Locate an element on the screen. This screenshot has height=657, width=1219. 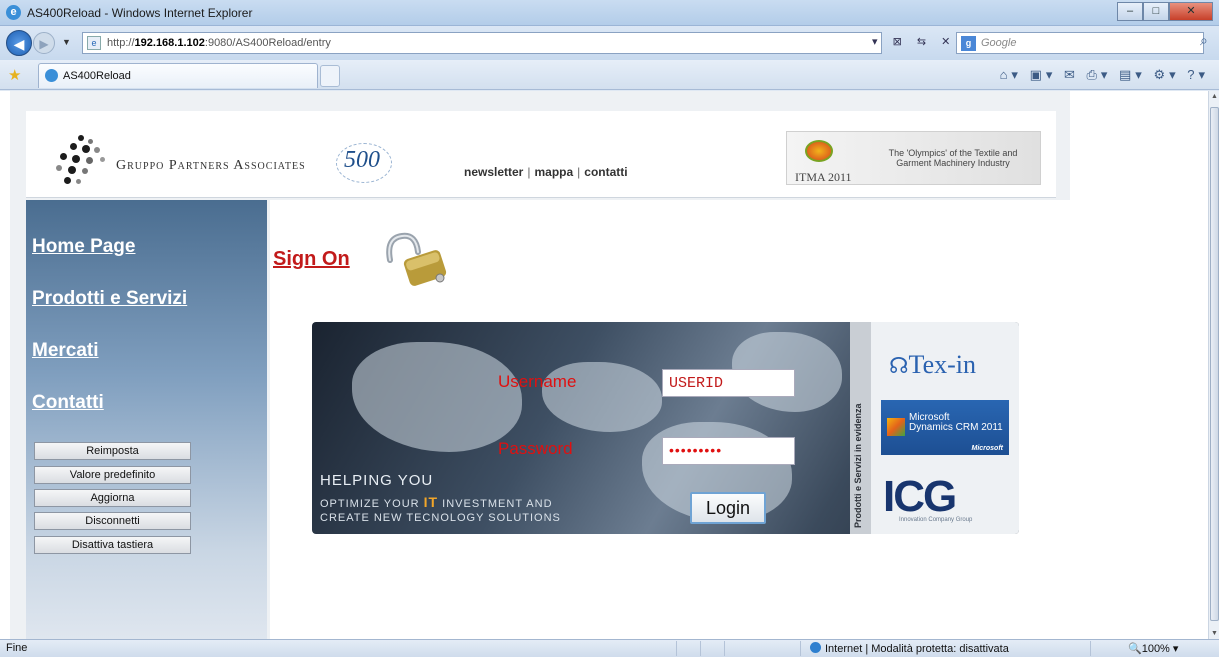
link-newsletter: newsletter is located at coordinates (493, 172).